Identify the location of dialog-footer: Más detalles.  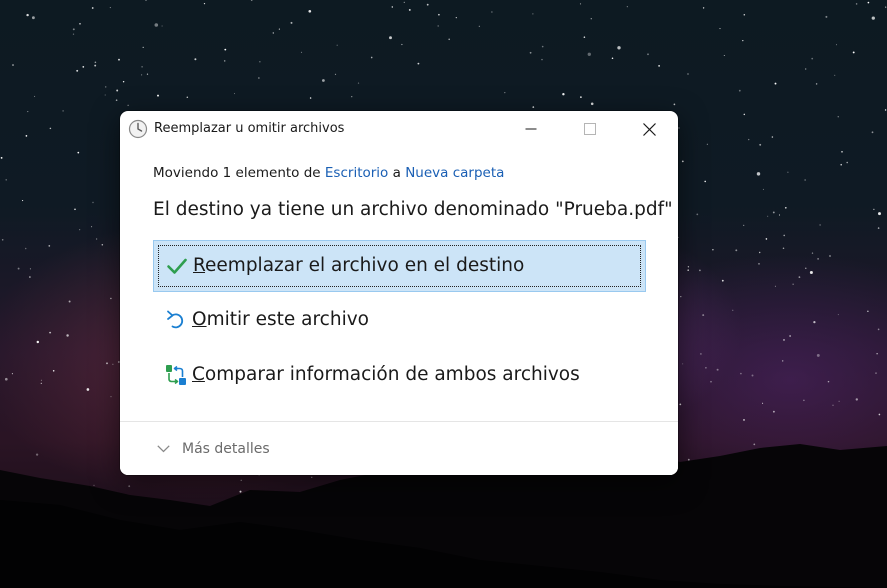
(399, 448).